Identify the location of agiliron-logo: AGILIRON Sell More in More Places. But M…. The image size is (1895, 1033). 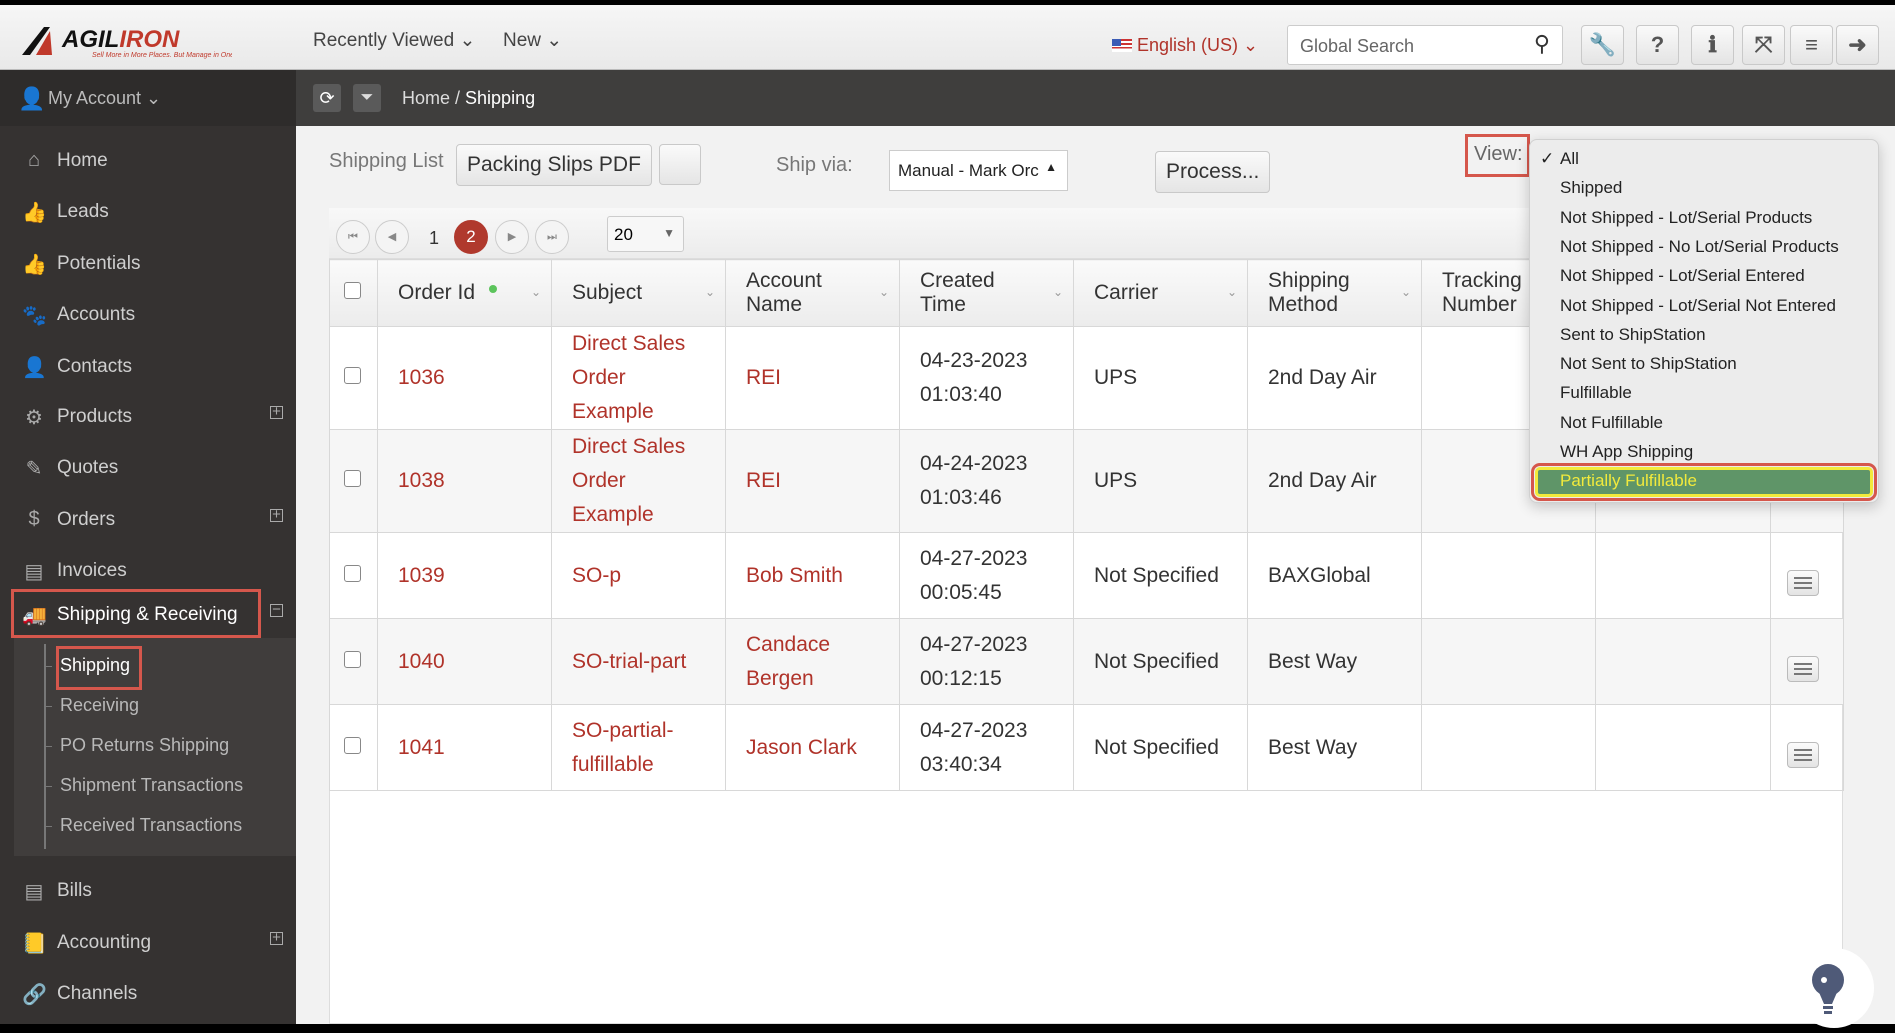
(129, 43).